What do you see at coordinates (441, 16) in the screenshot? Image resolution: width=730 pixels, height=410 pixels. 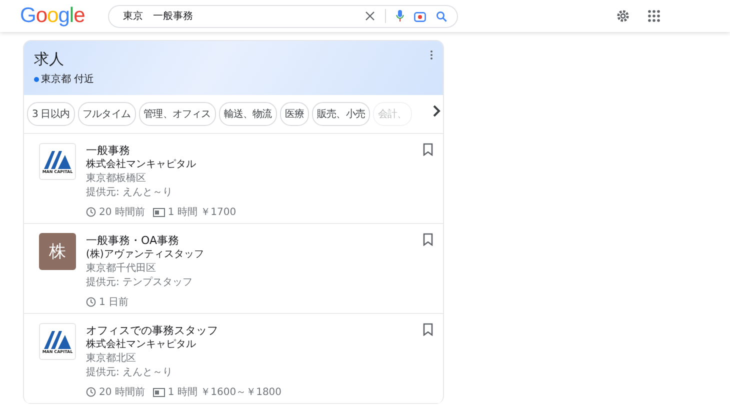 I see `search-icon` at bounding box center [441, 16].